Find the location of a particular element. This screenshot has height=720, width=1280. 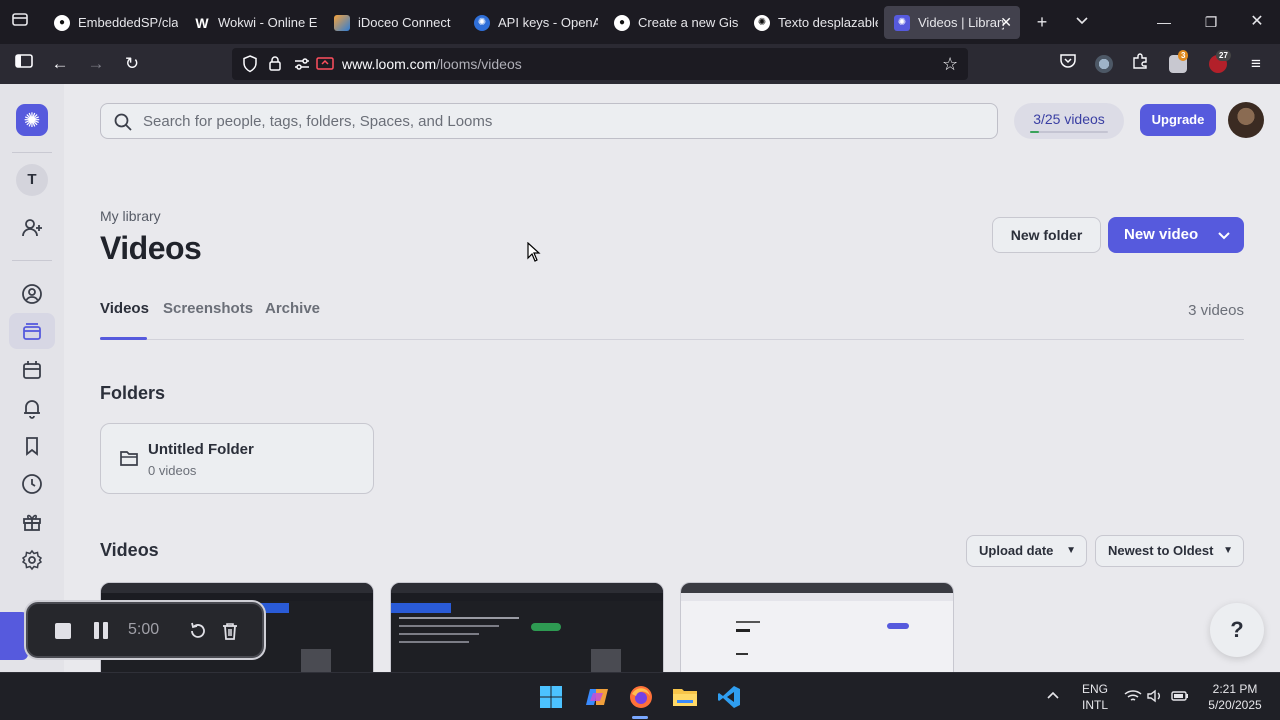

bookmark-star-icon: ☆ is located at coordinates (950, 64).